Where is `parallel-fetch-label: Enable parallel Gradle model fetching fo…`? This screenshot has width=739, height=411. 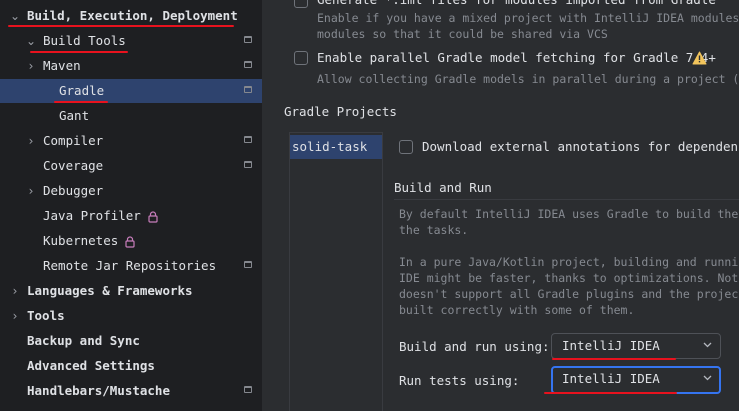
parallel-fetch-label: Enable parallel Gradle model fetching fo… is located at coordinates (516, 57).